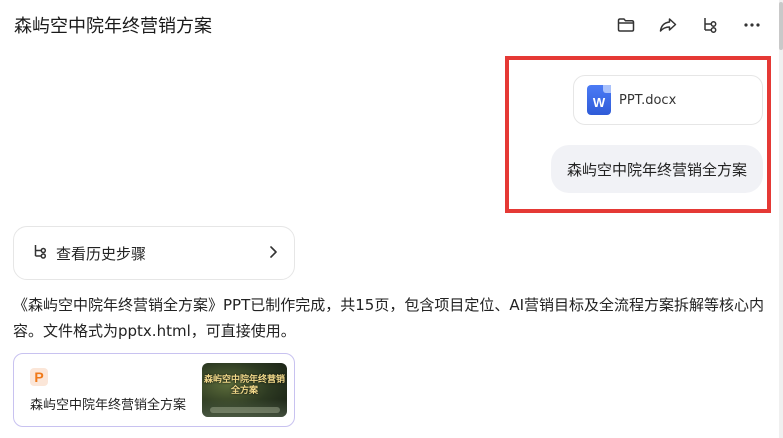 This screenshot has width=783, height=438. What do you see at coordinates (101, 253) in the screenshot?
I see `history-label: 查看历史步骤` at bounding box center [101, 253].